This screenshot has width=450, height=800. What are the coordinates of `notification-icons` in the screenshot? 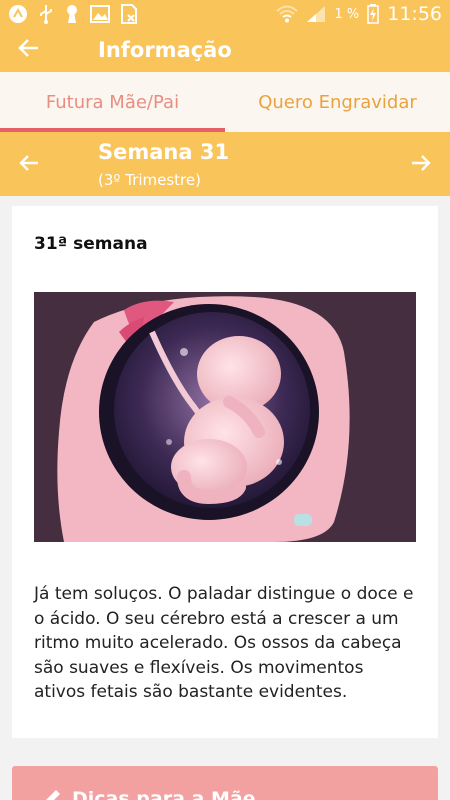 It's located at (73, 14).